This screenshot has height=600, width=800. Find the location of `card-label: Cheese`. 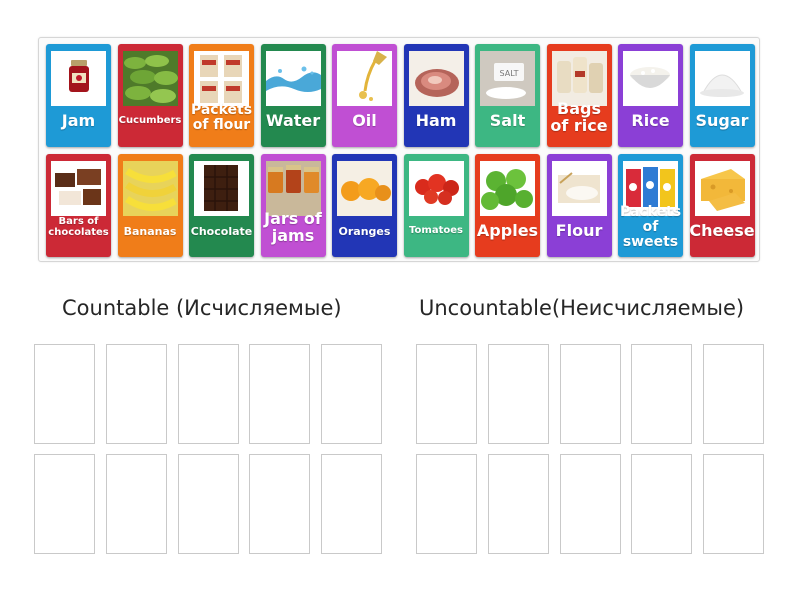

card-label: Cheese is located at coordinates (722, 231).